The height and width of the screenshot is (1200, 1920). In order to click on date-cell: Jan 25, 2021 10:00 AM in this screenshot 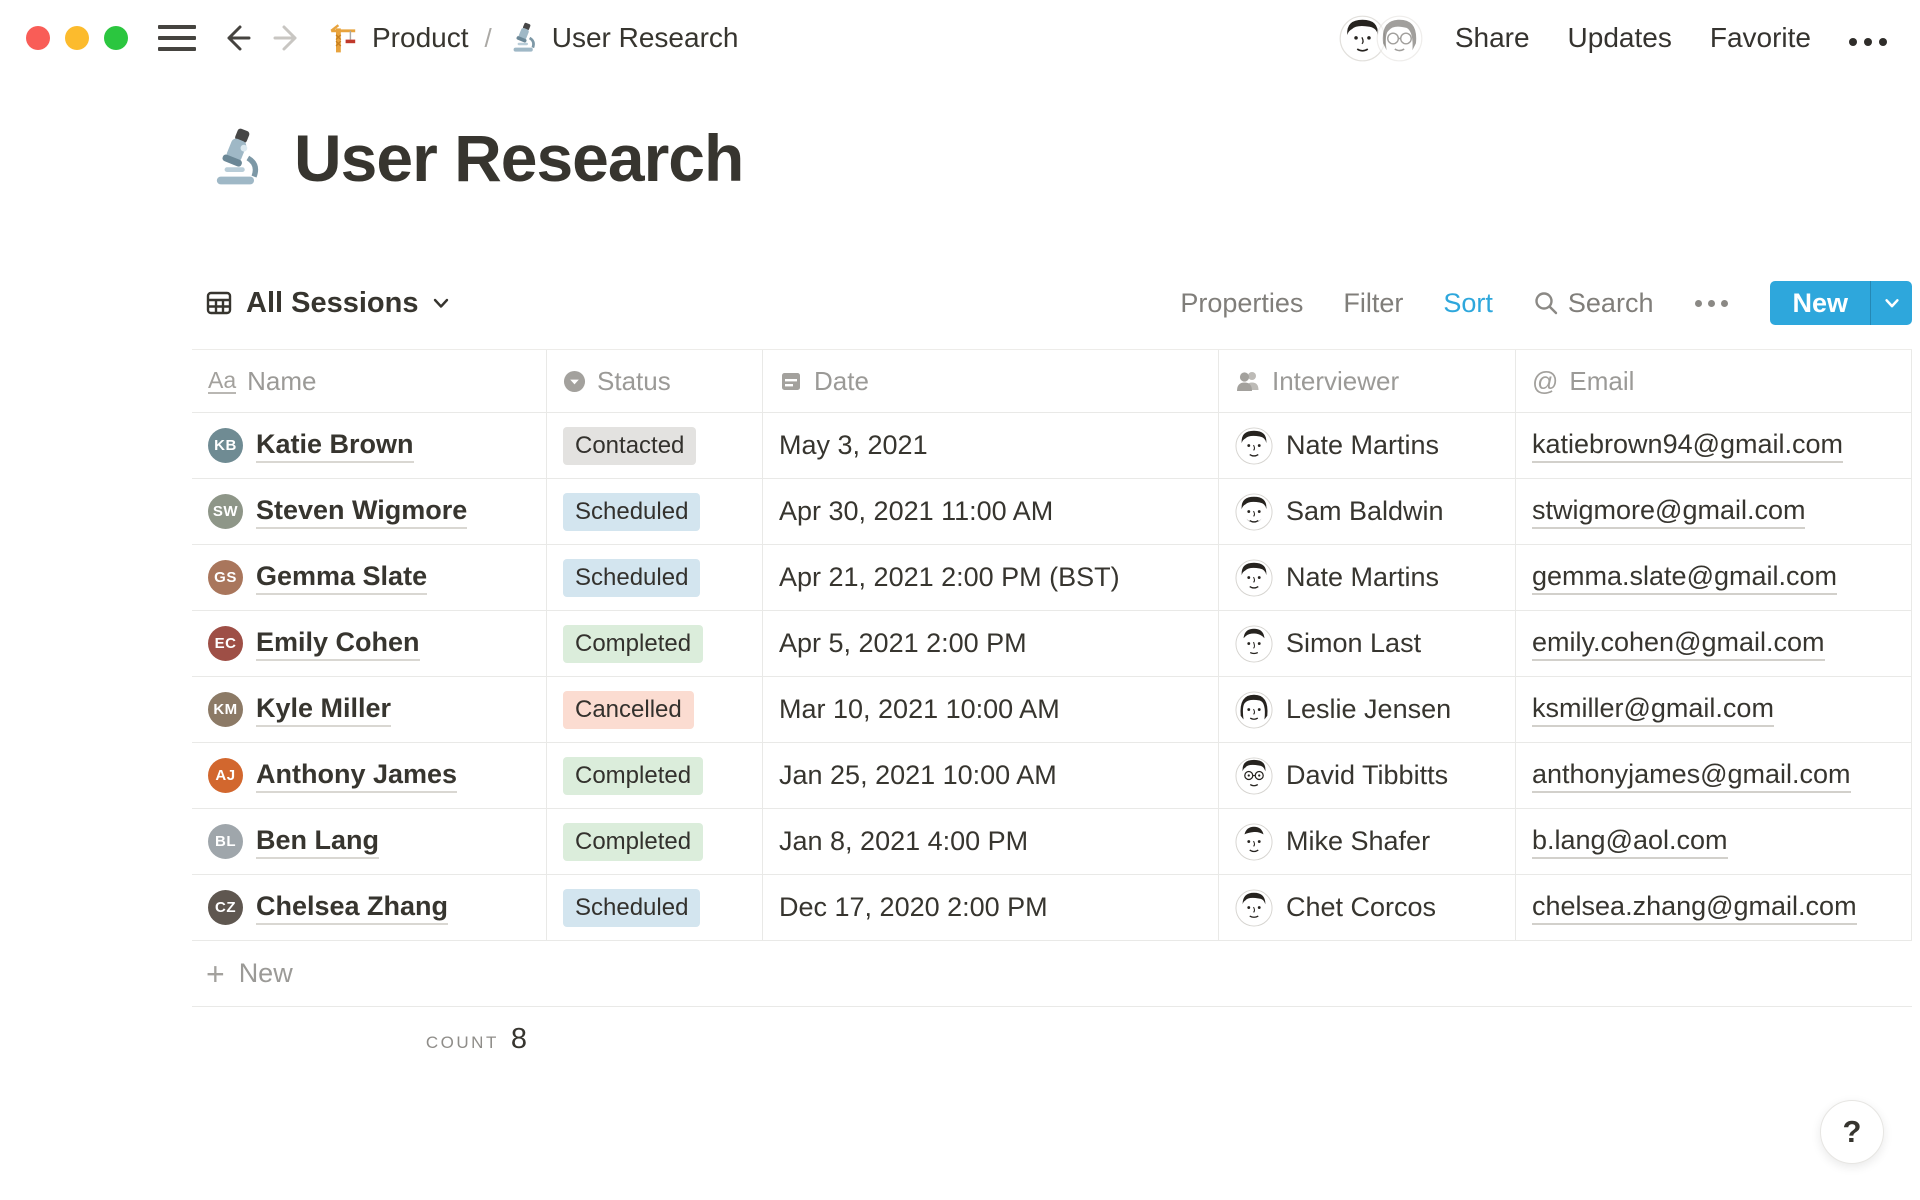, I will do `click(991, 775)`.